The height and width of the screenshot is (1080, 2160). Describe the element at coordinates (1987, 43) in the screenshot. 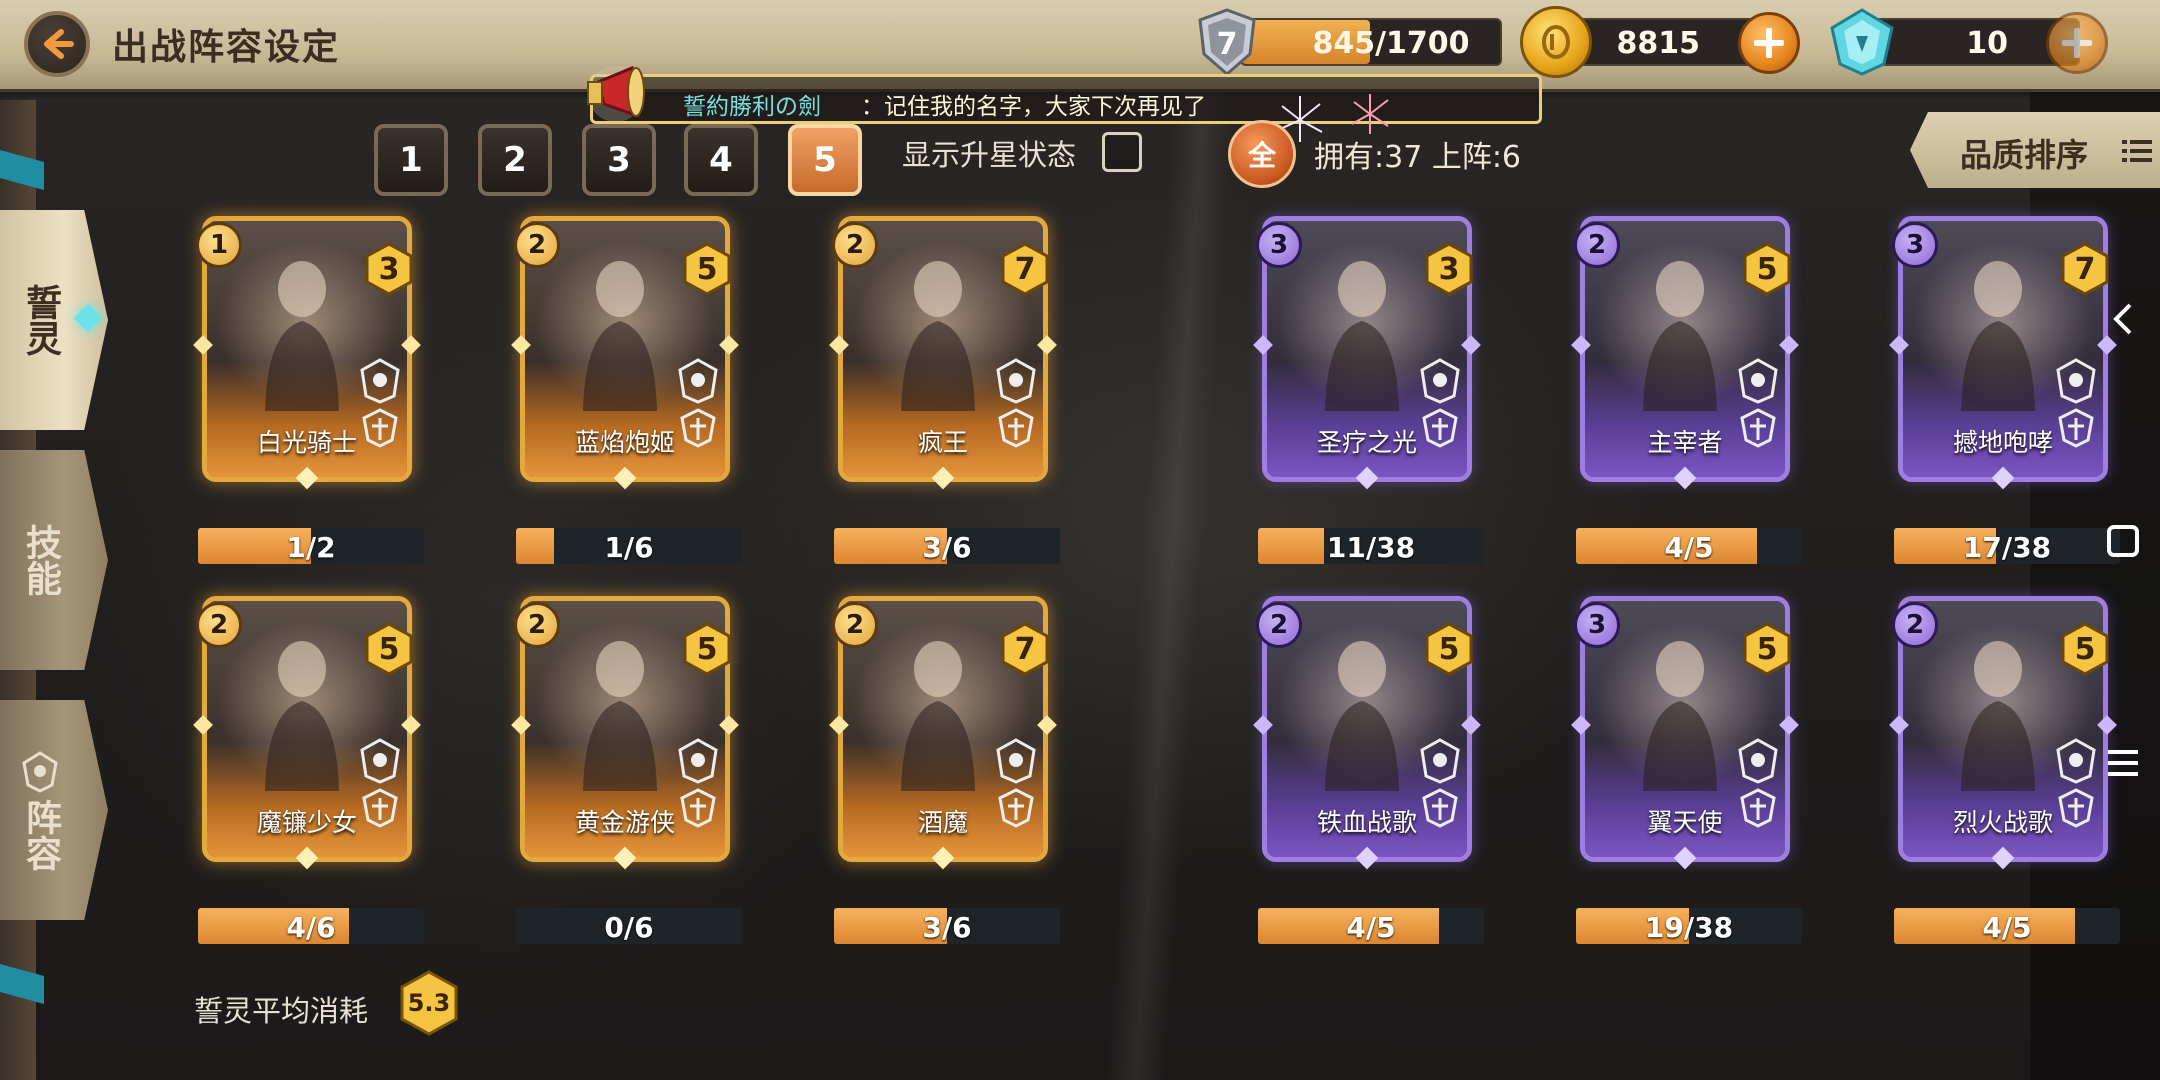

I see `gem-value: 10` at that location.